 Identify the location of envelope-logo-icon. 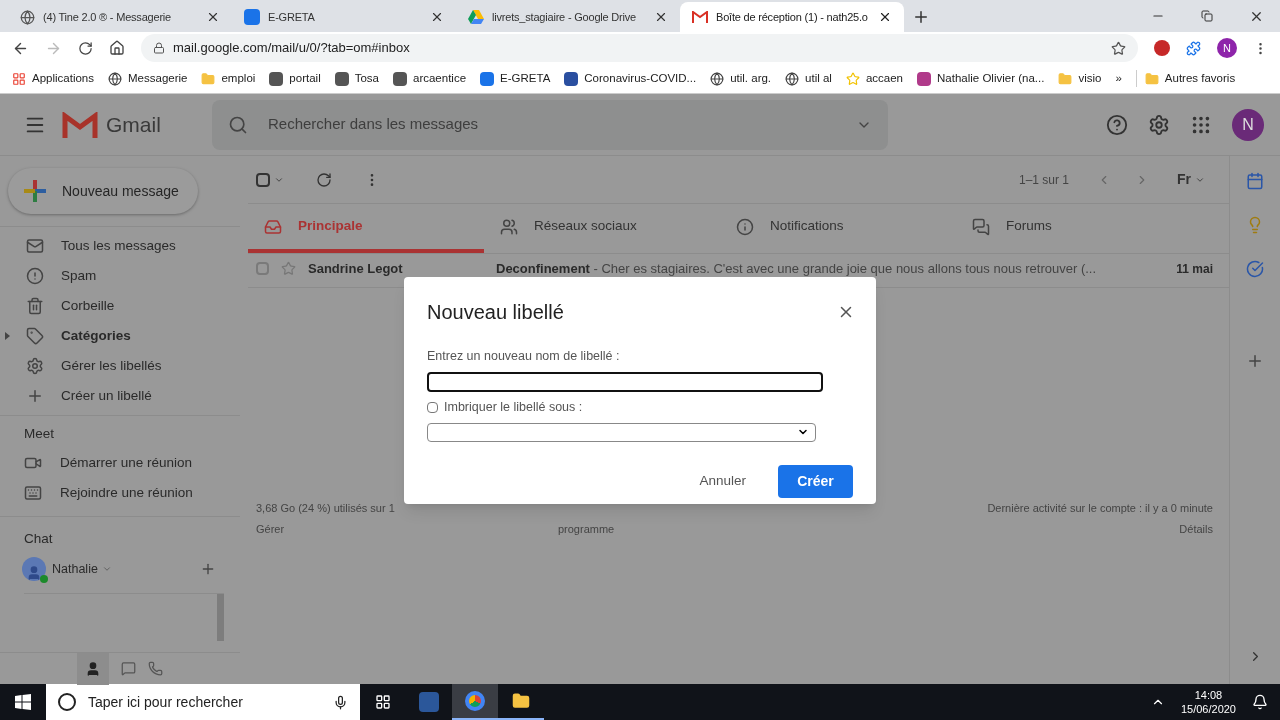
(700, 17).